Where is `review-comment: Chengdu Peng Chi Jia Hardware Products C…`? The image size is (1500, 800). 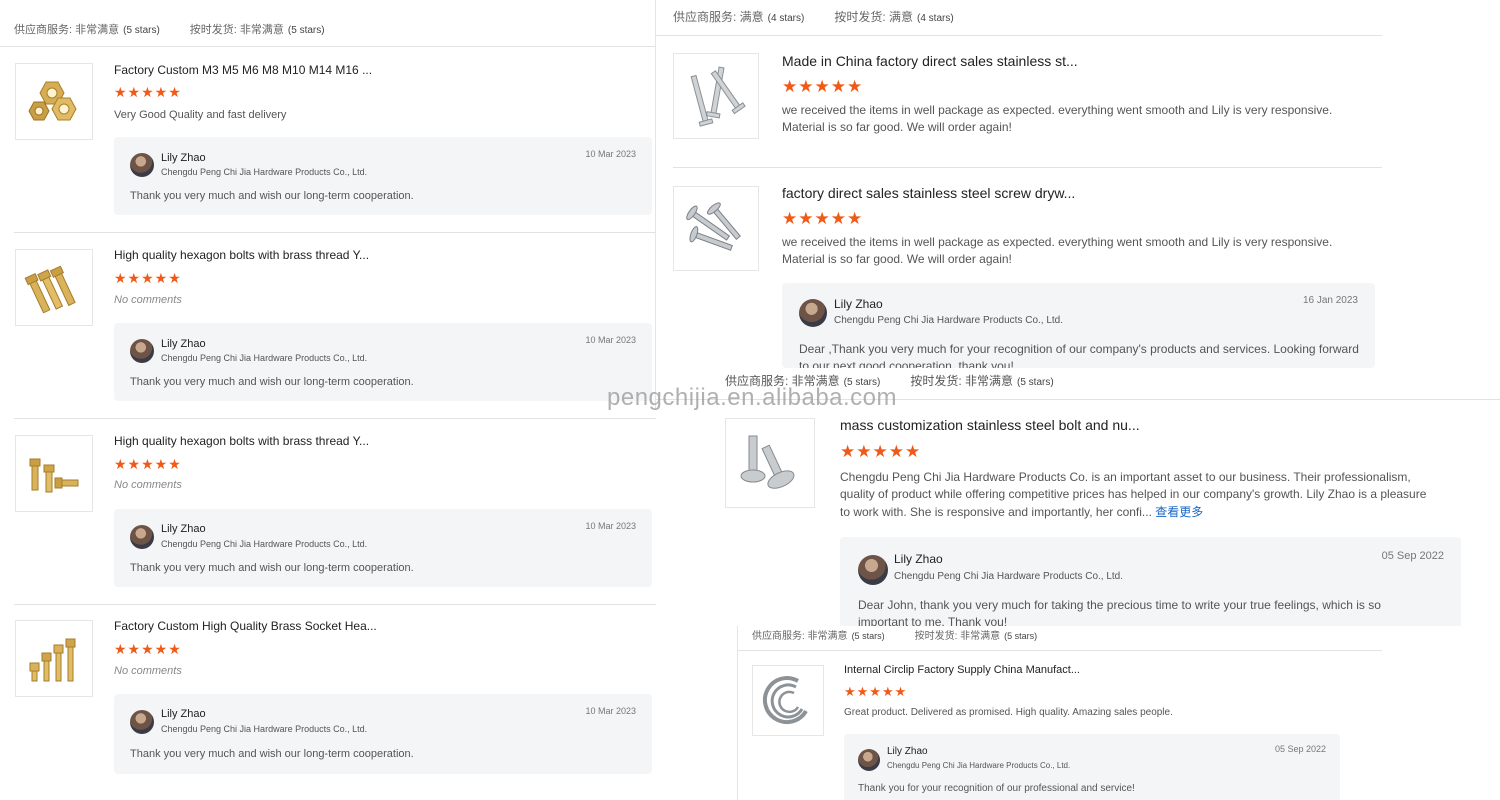 review-comment: Chengdu Peng Chi Jia Hardware Products C… is located at coordinates (1135, 495).